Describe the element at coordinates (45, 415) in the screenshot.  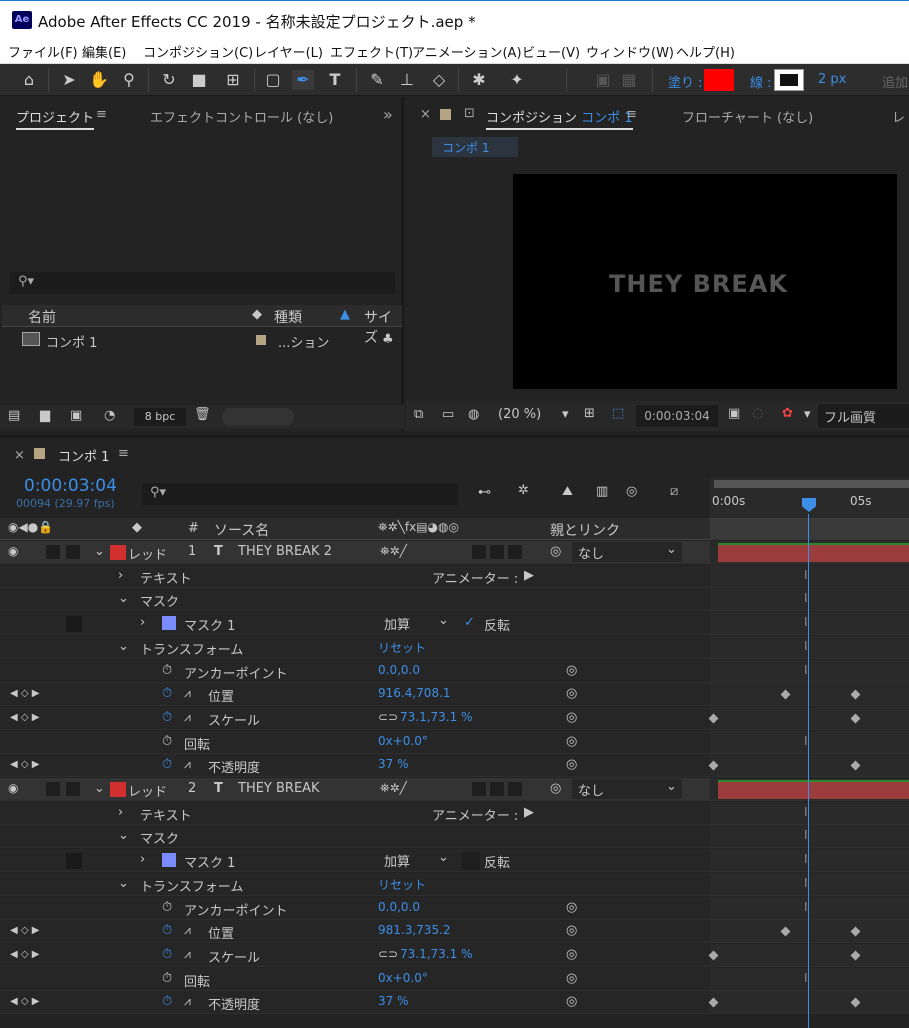
I see `new-folder-icon: ▆` at that location.